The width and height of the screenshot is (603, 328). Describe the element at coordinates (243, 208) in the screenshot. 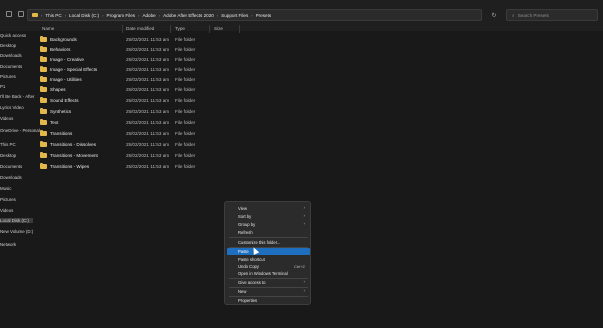

I see `menu-item-label: View` at that location.